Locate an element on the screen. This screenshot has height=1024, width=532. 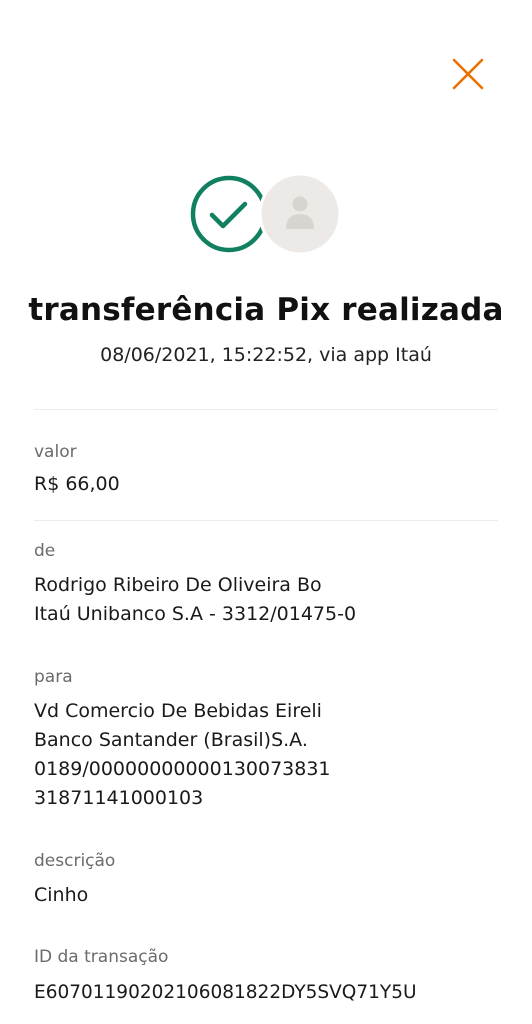
page-title: transferência Pix realizada is located at coordinates (266, 310).